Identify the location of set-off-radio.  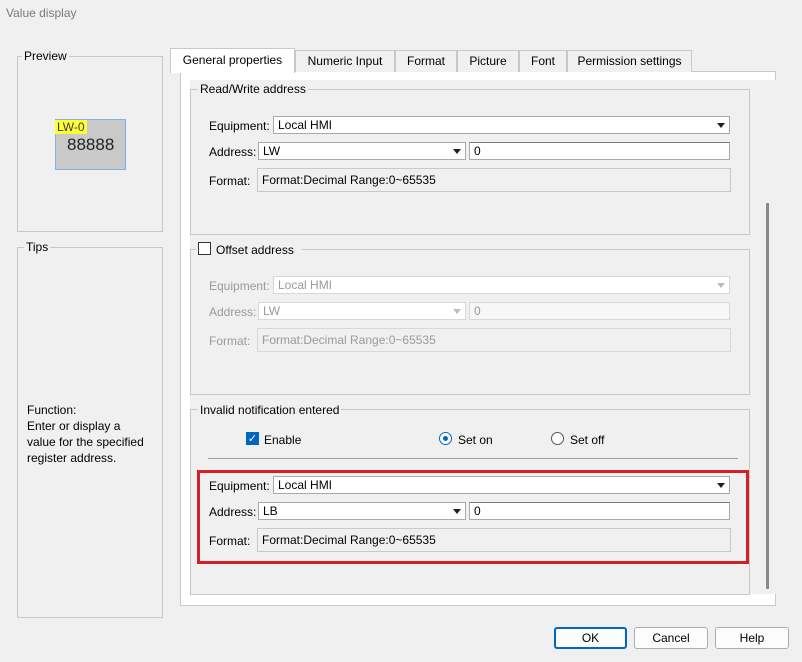
(557, 438).